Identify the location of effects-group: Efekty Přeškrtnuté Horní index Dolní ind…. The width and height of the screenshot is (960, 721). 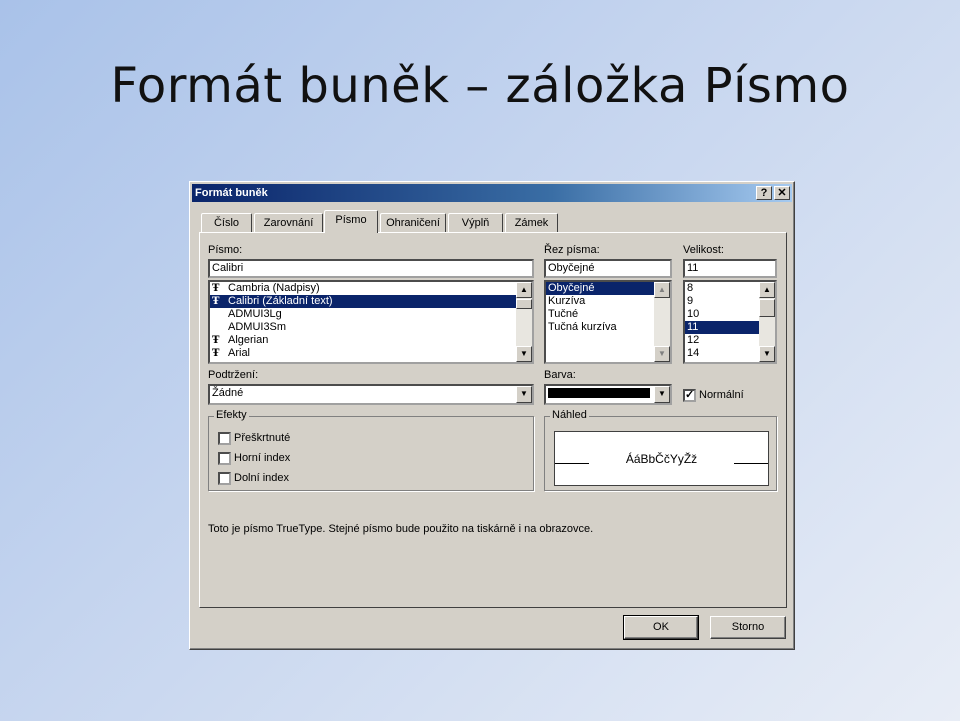
(371, 450).